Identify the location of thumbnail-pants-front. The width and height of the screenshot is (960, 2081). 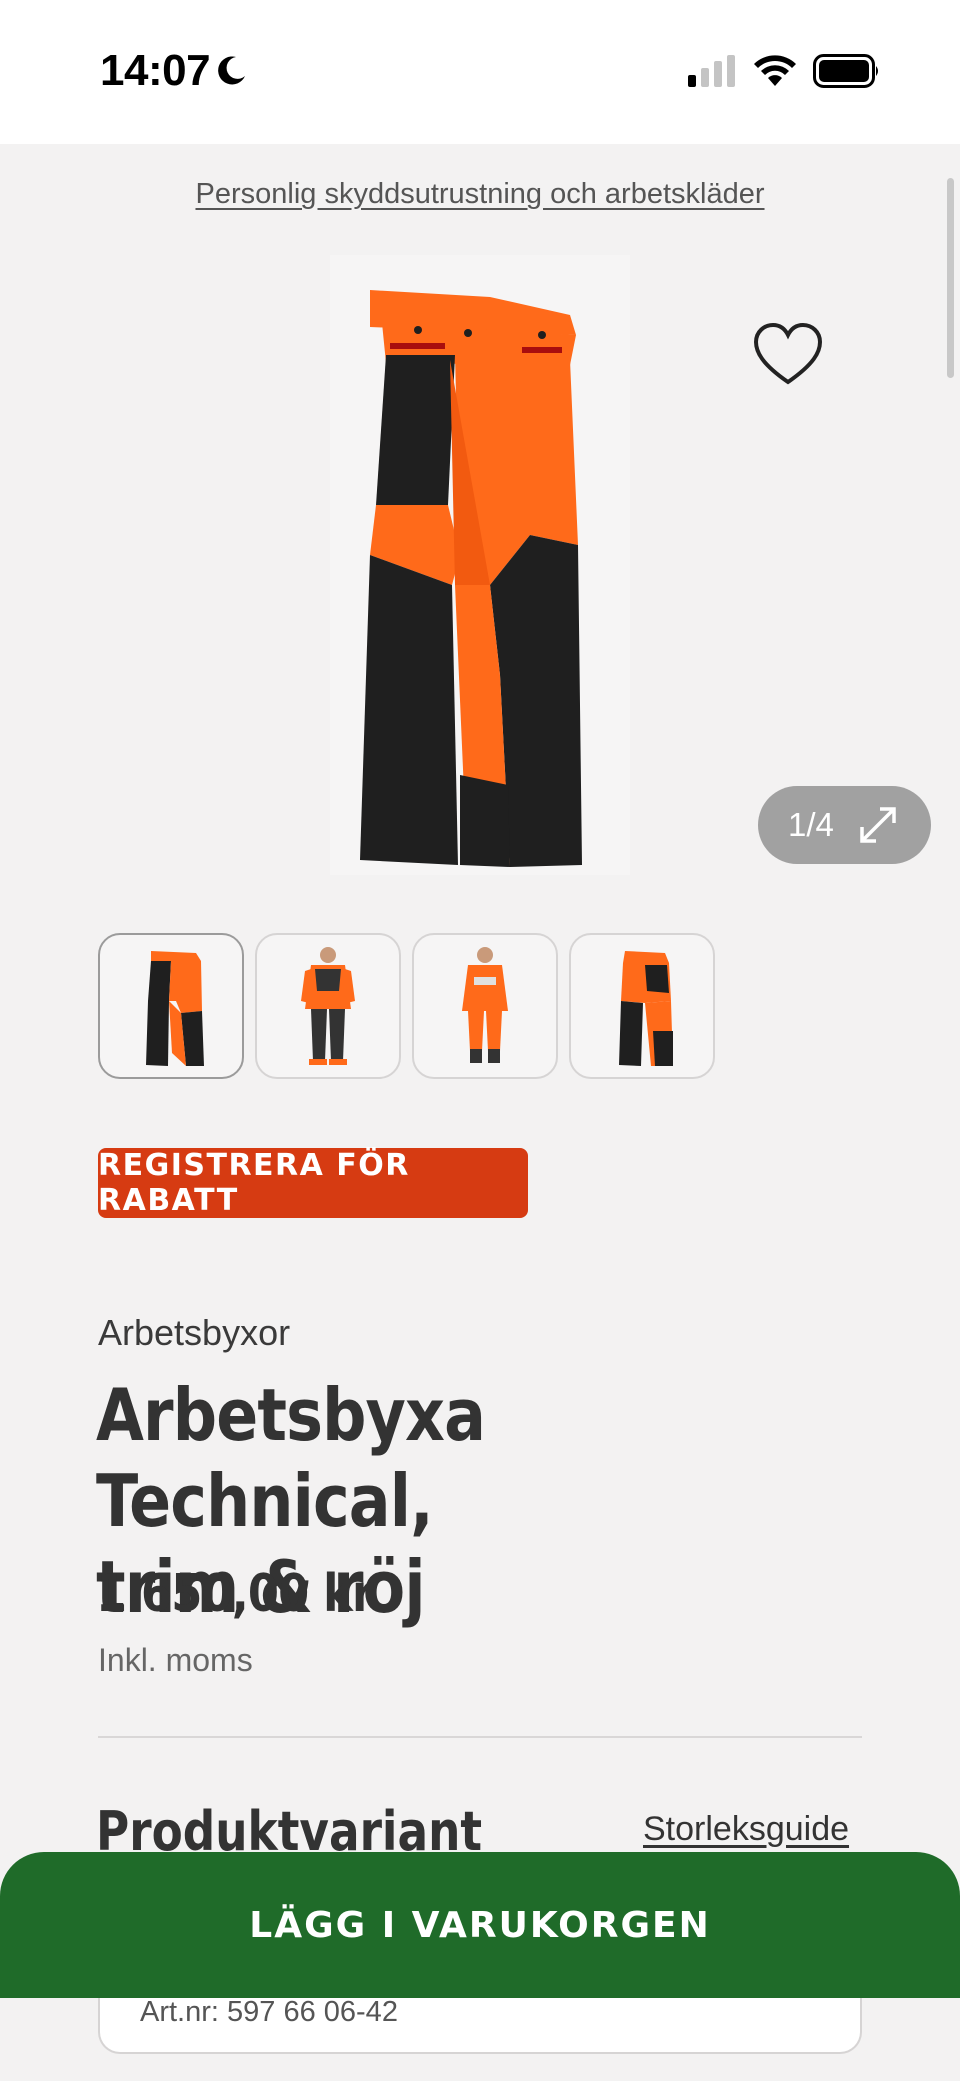
(175, 1008).